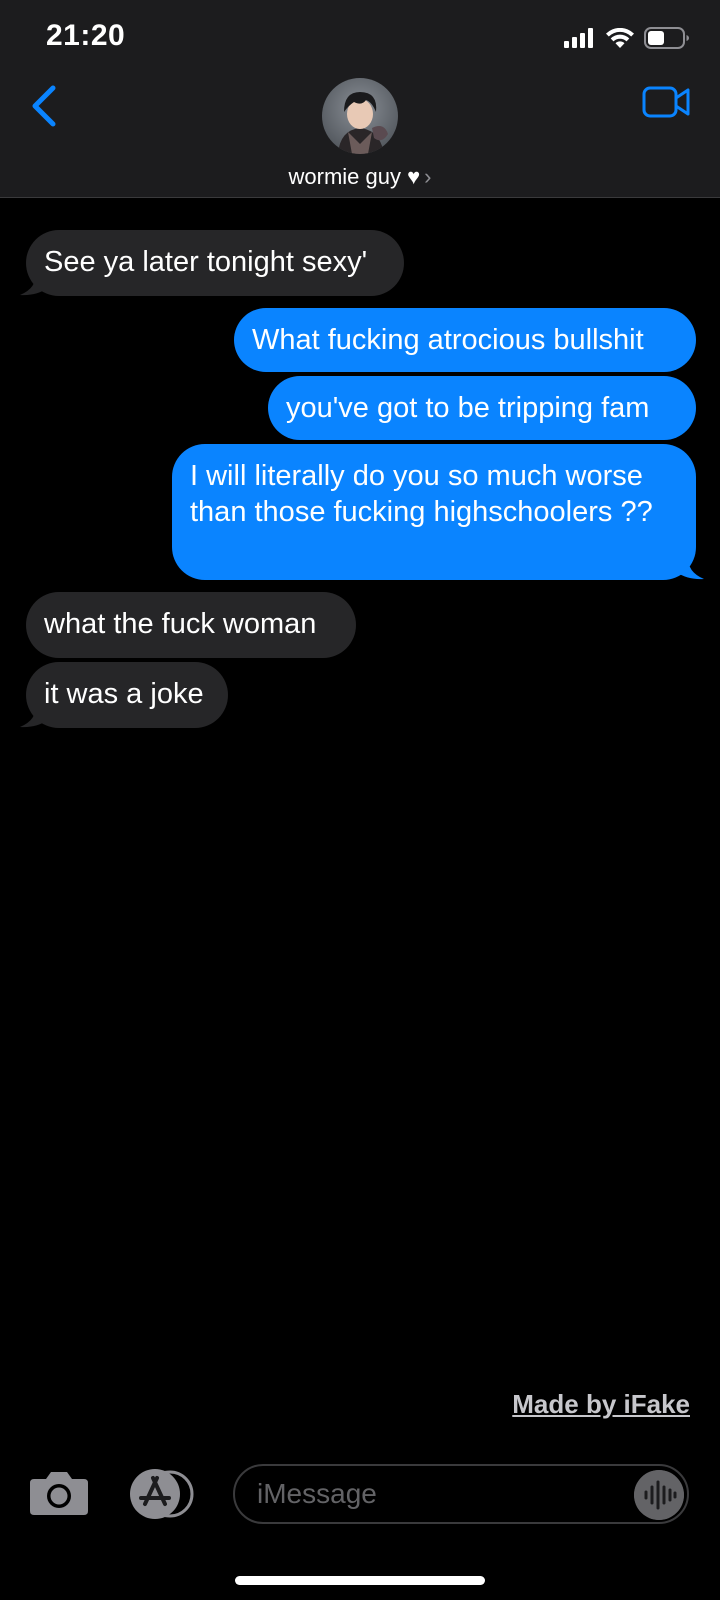  I want to click on chevron-left-icon, so click(44, 106).